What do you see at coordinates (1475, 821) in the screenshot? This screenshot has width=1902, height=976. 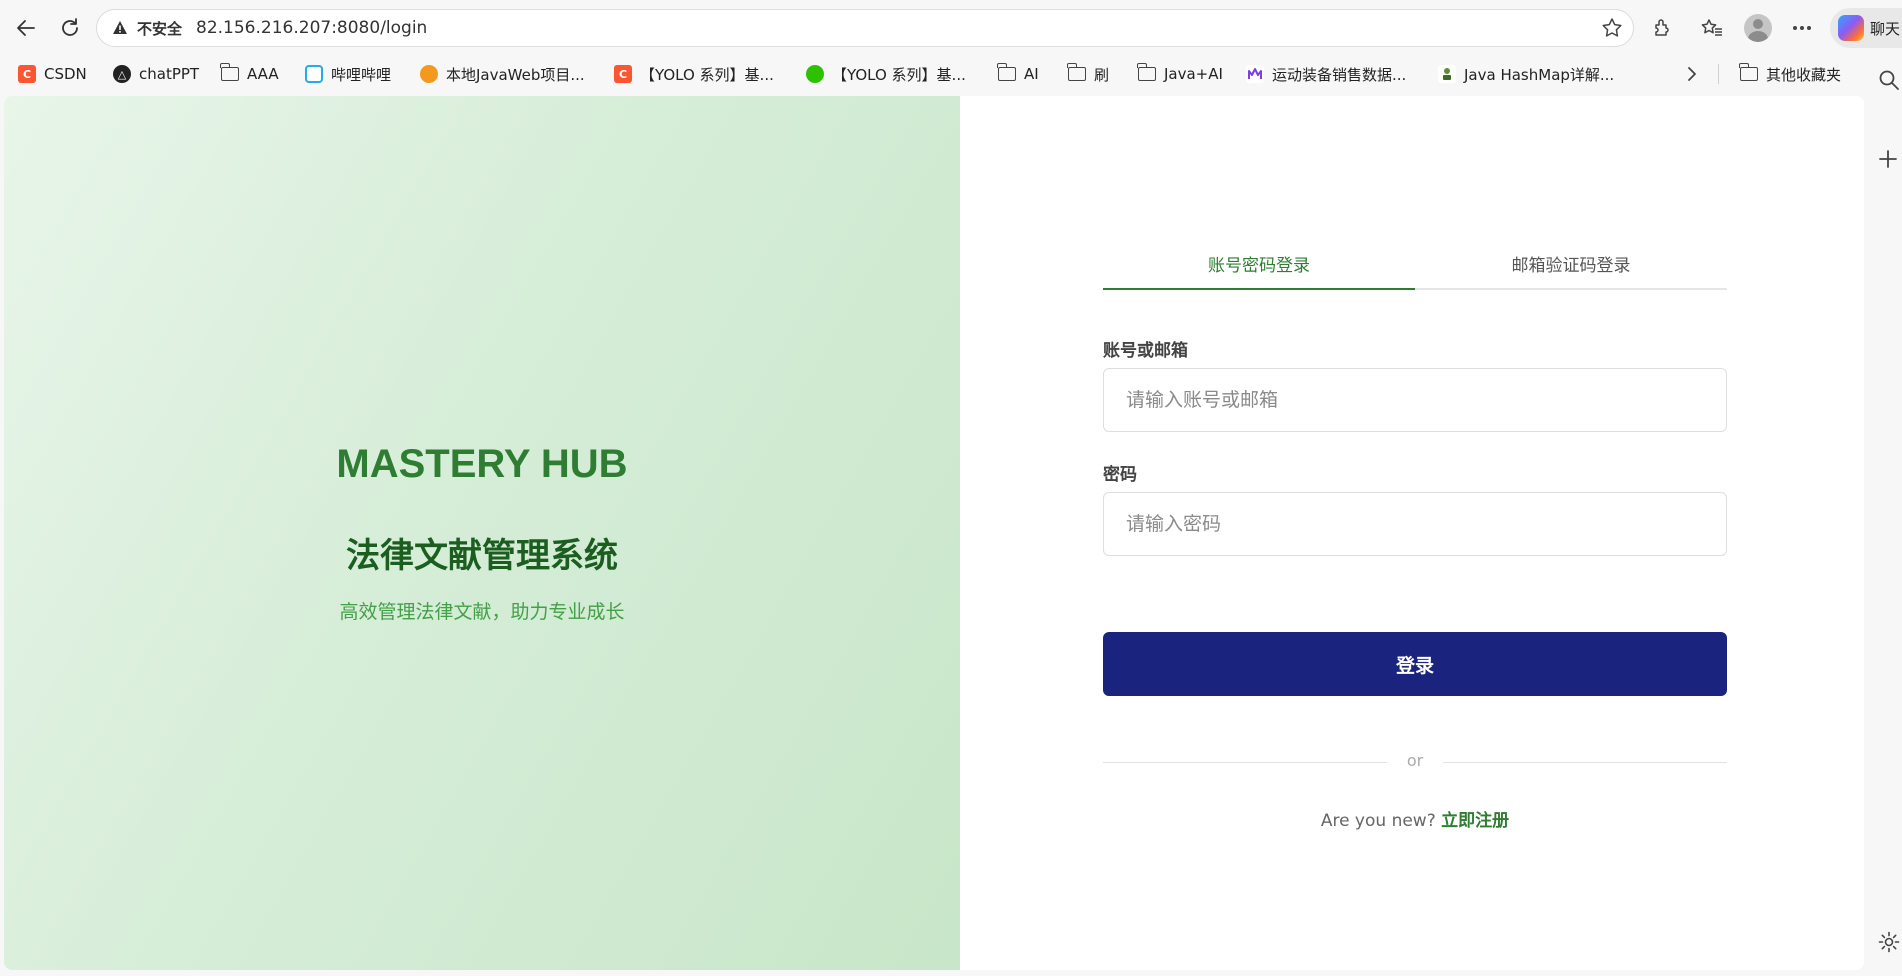 I see `register-link: 立即注册` at bounding box center [1475, 821].